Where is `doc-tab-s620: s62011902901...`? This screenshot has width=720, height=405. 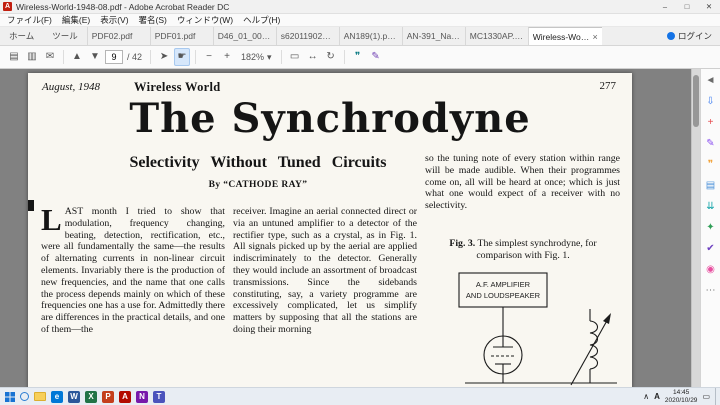 doc-tab-s620: s62011902901... is located at coordinates (307, 36).